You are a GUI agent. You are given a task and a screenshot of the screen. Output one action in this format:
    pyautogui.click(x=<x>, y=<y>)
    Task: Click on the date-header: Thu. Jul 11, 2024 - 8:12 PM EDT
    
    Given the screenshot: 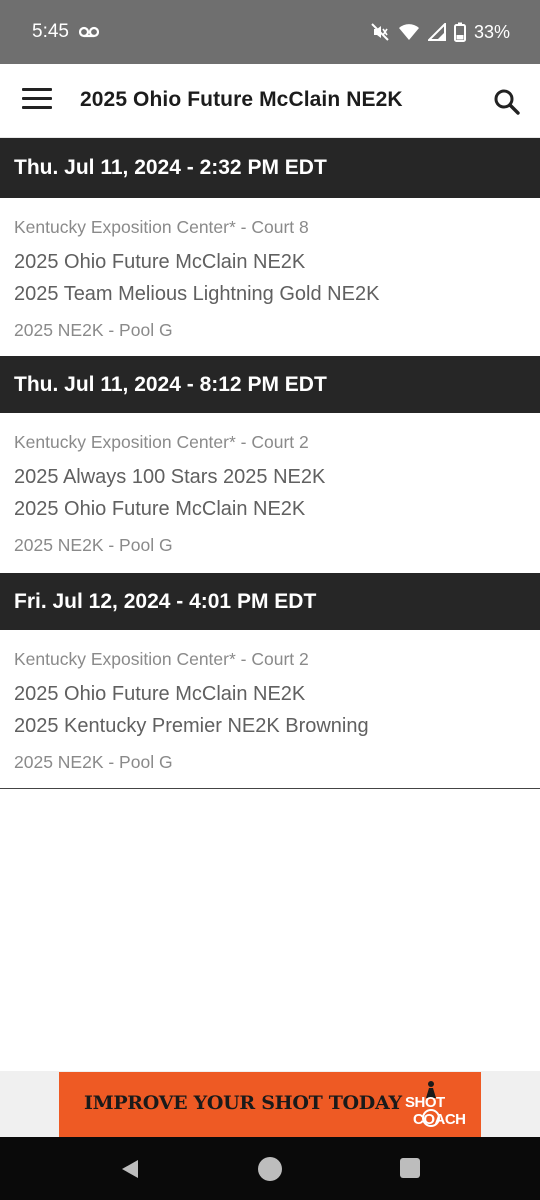 What is the action you would take?
    pyautogui.click(x=270, y=384)
    